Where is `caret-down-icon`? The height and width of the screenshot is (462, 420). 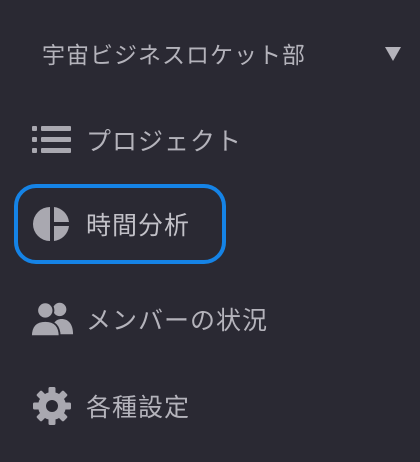
caret-down-icon is located at coordinates (393, 53).